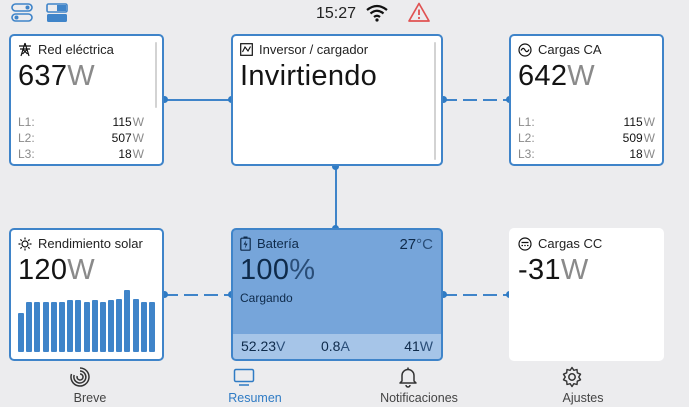 This screenshot has width=689, height=407. What do you see at coordinates (90, 398) in the screenshot?
I see `nav-label: Breve` at bounding box center [90, 398].